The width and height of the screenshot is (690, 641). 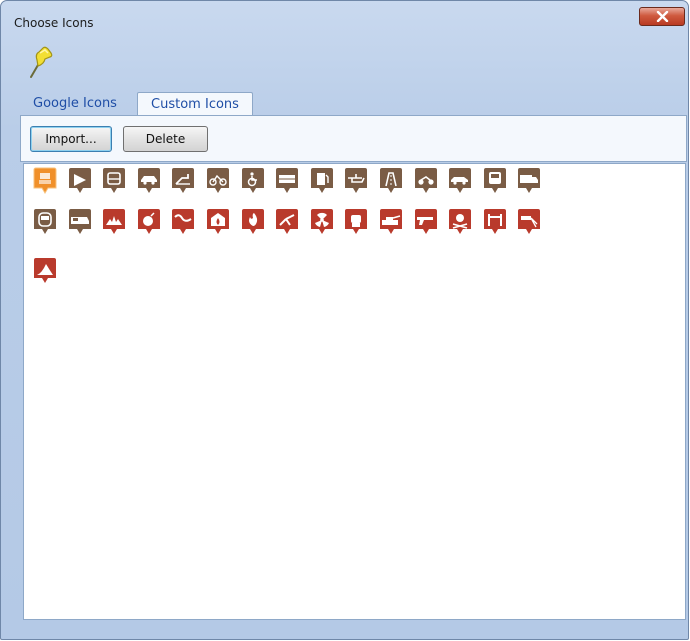 I want to click on tram-icon, so click(x=495, y=181).